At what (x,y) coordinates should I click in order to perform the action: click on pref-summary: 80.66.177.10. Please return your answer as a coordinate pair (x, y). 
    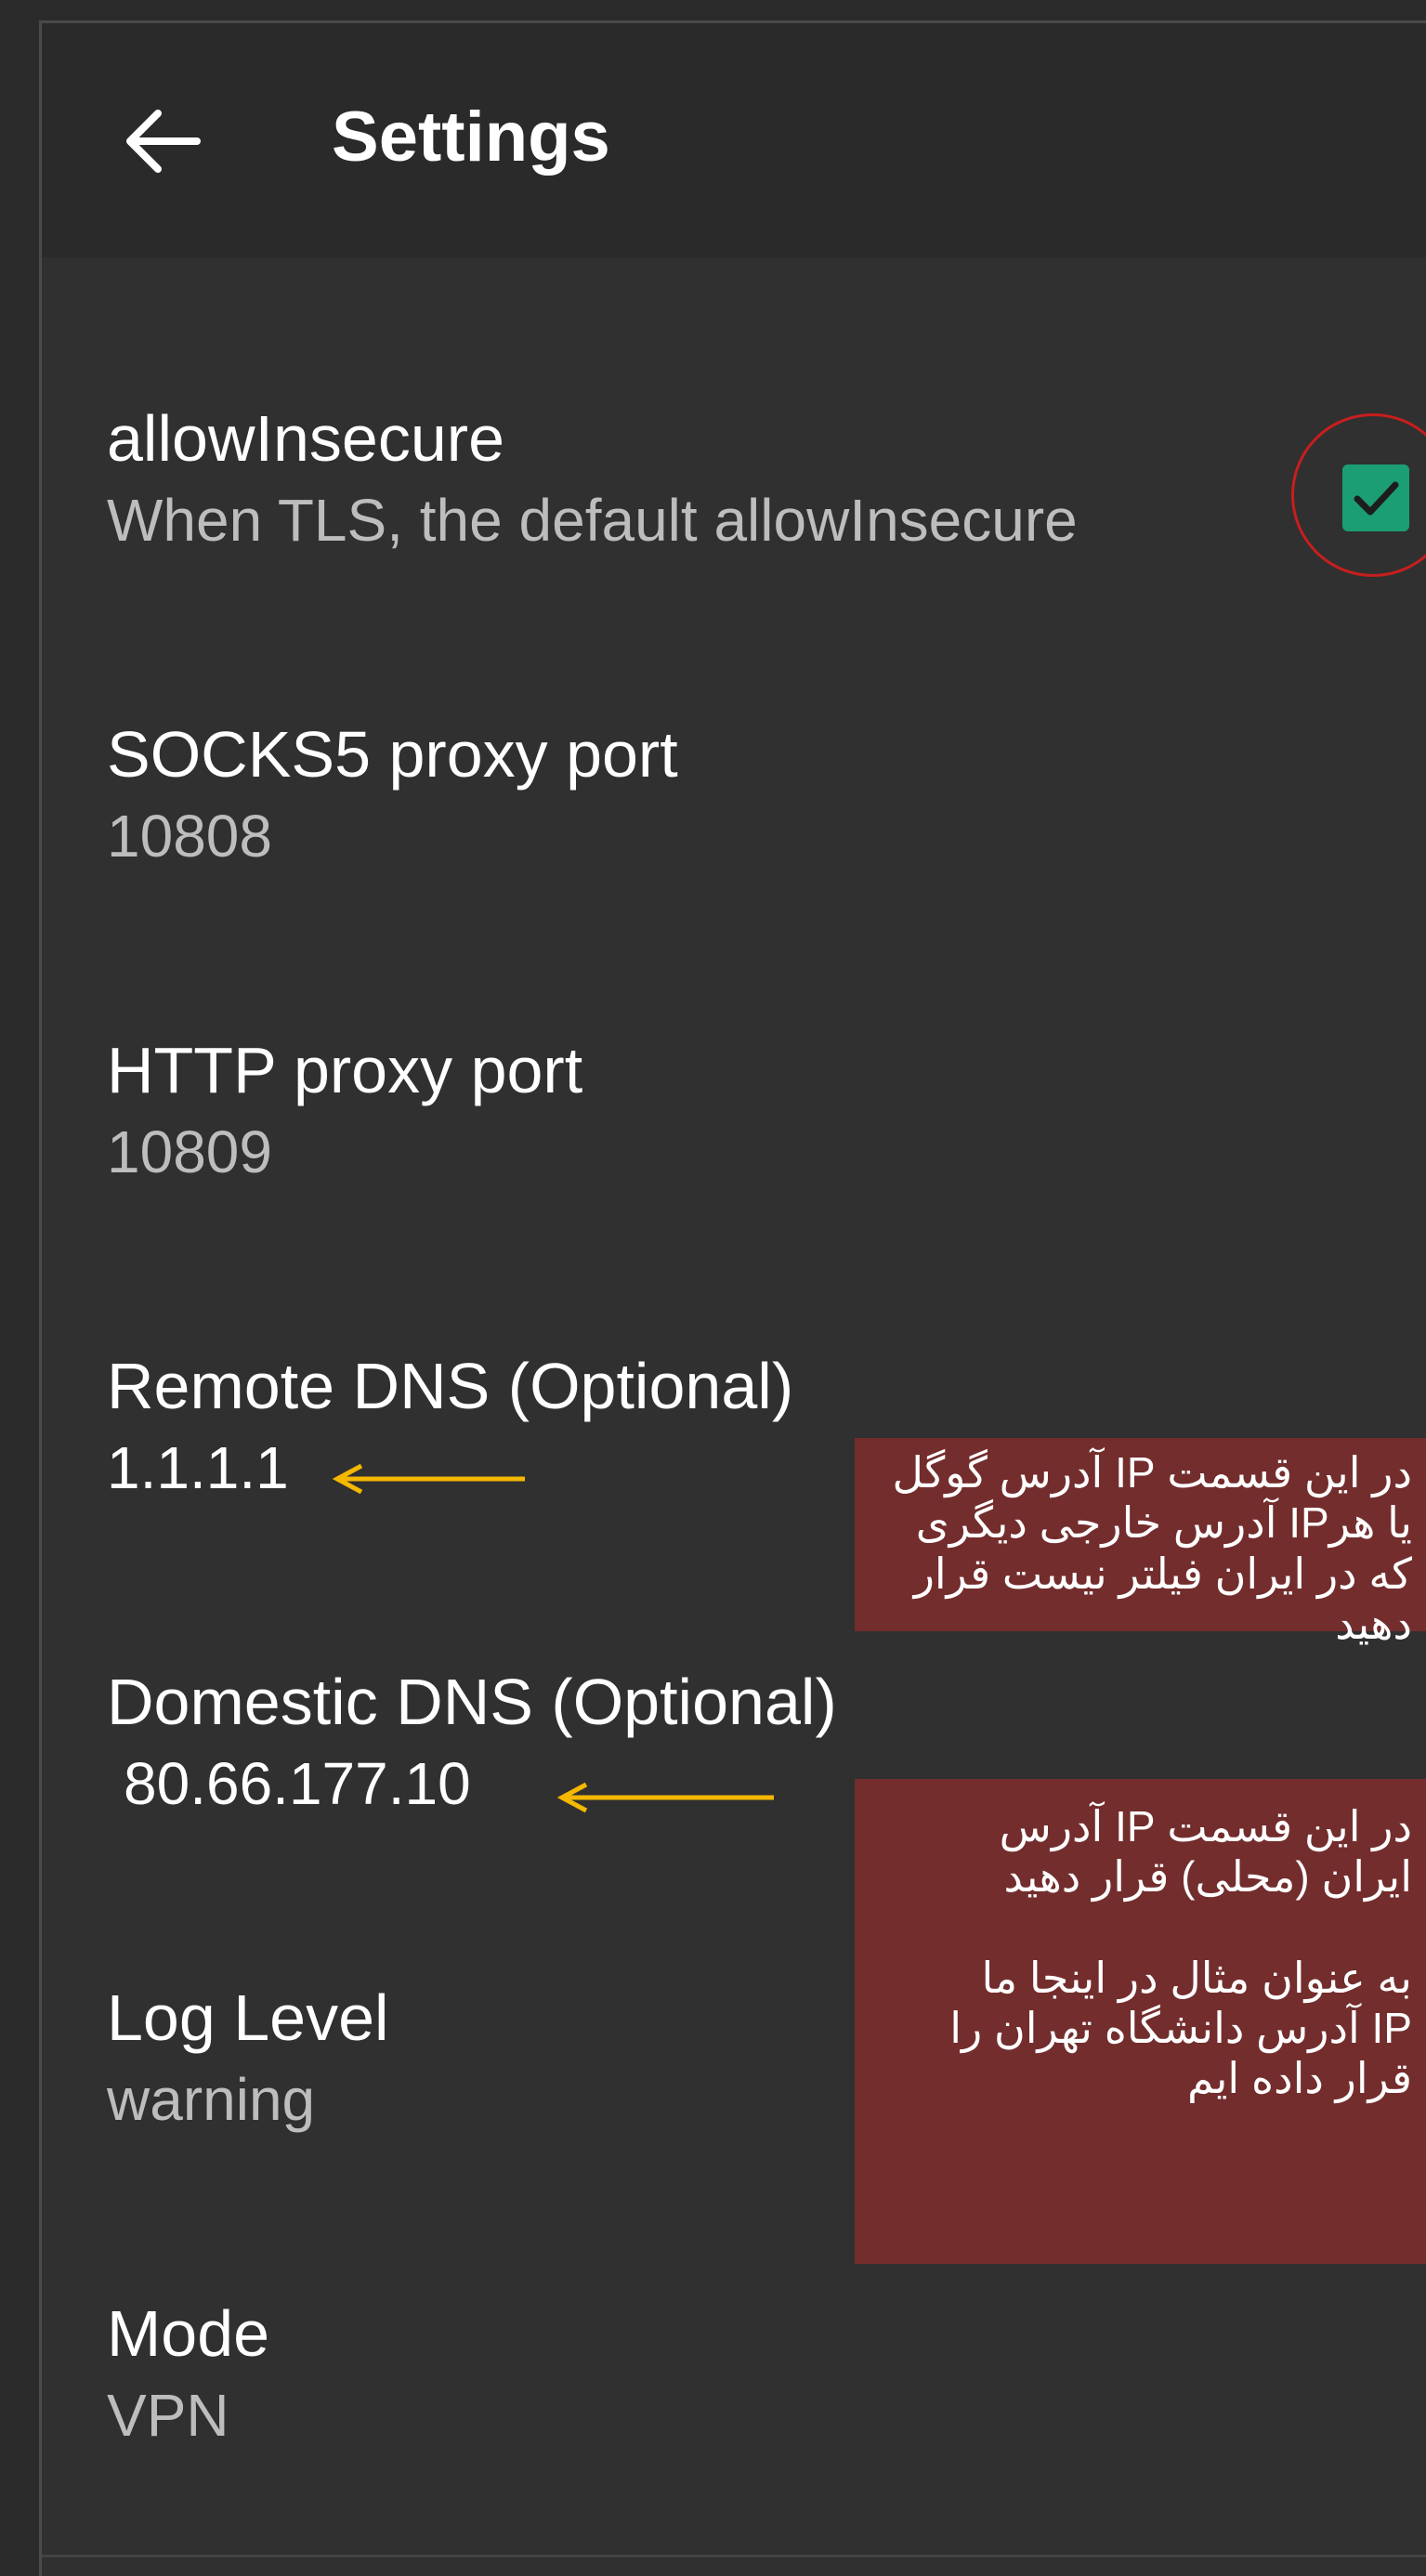
    Looking at the image, I should click on (298, 1783).